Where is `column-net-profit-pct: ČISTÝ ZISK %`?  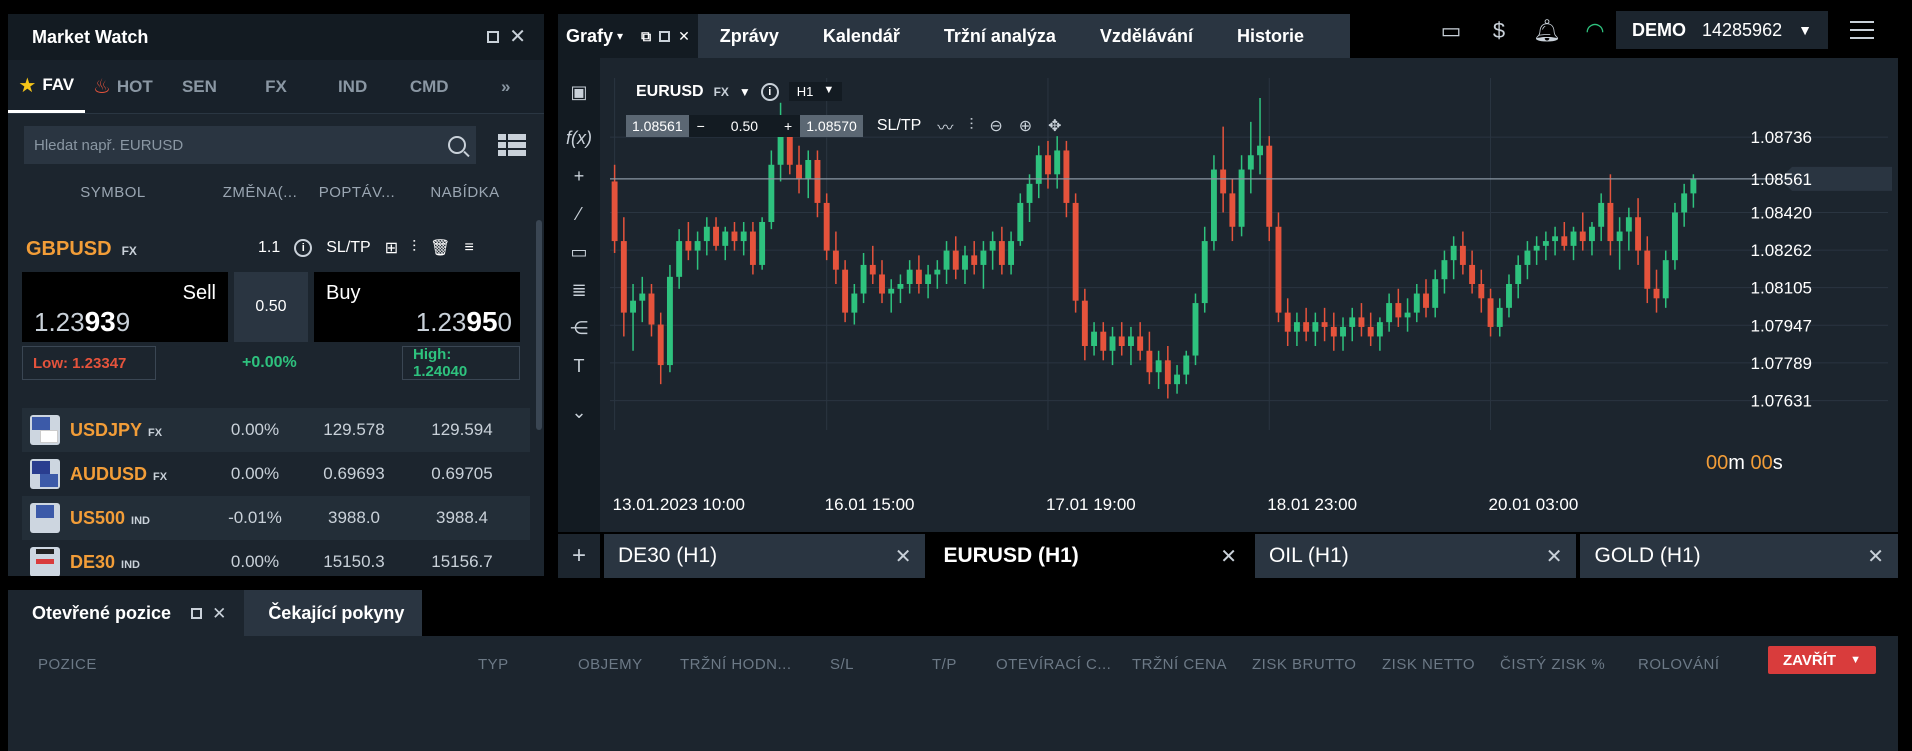
column-net-profit-pct: ČISTÝ ZISK % is located at coordinates (1569, 664).